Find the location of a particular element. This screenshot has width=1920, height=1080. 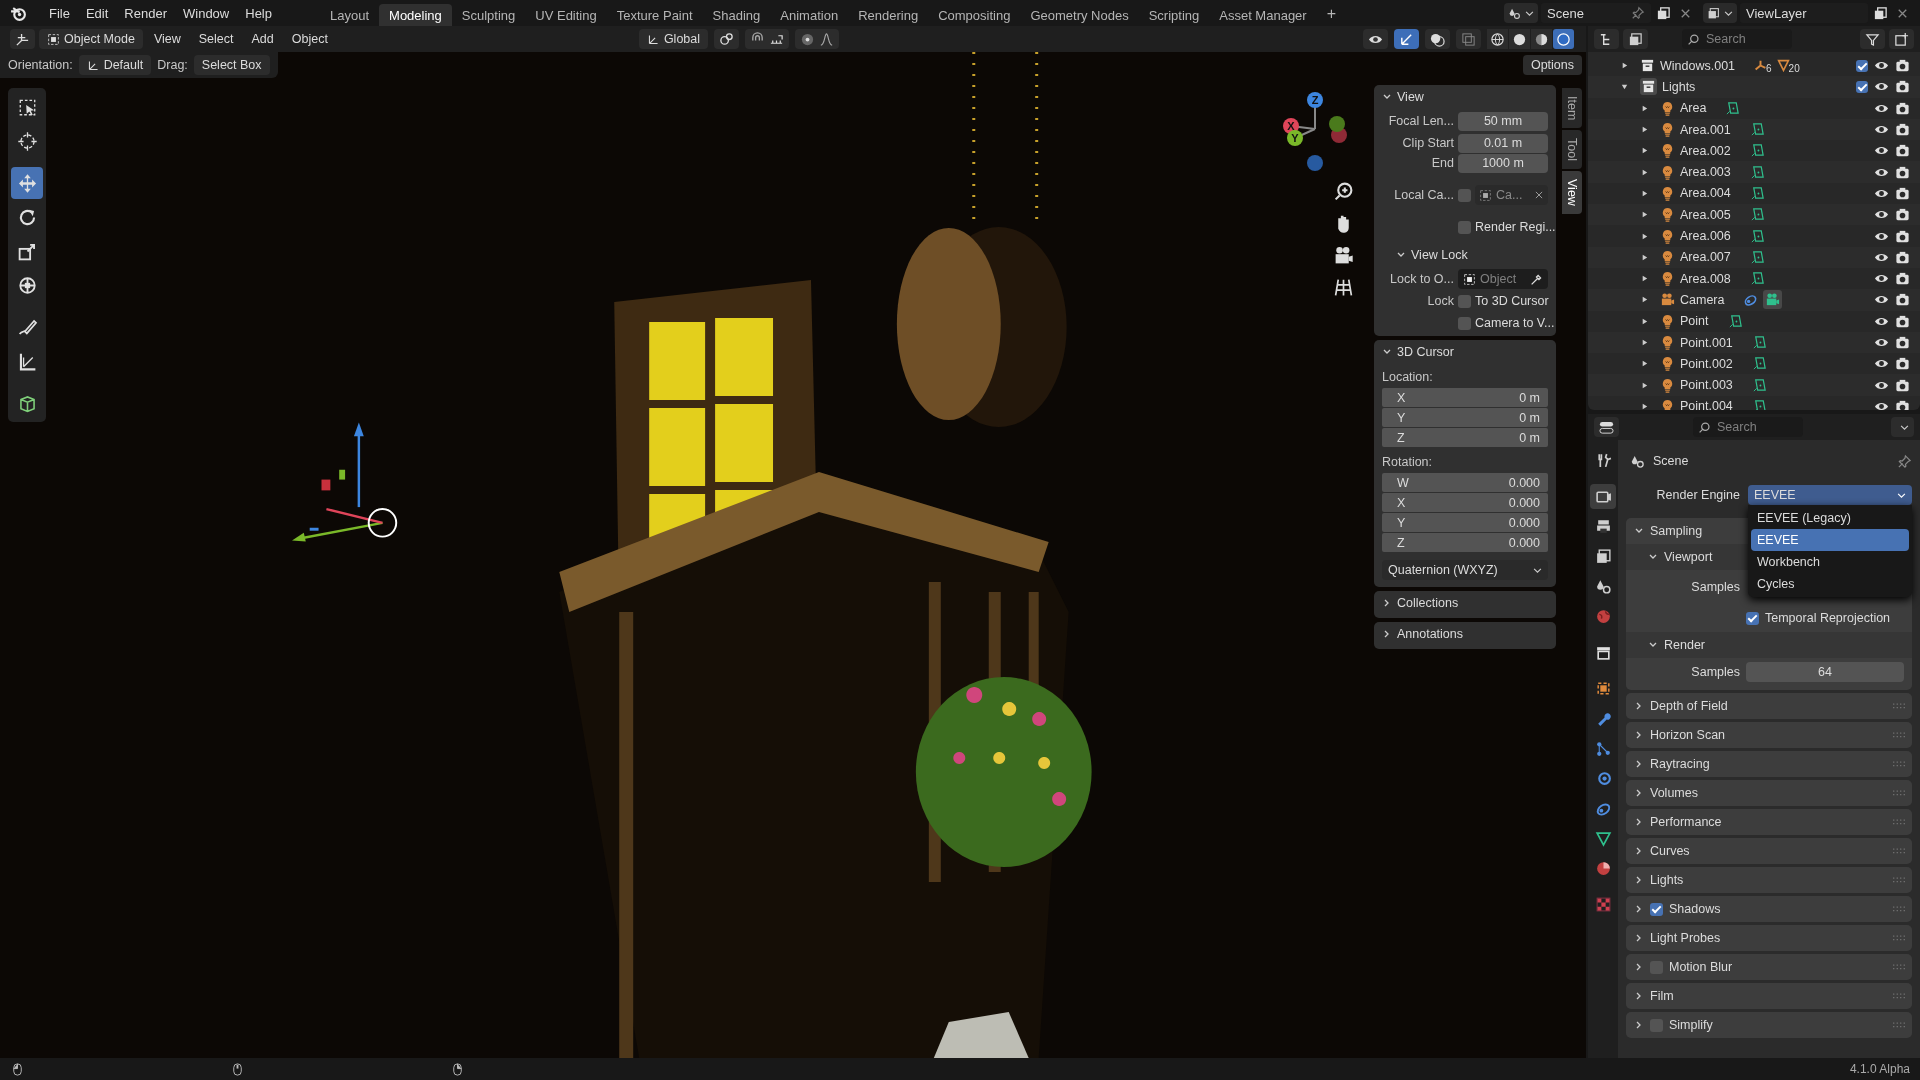

object-field: Object is located at coordinates (1503, 279).